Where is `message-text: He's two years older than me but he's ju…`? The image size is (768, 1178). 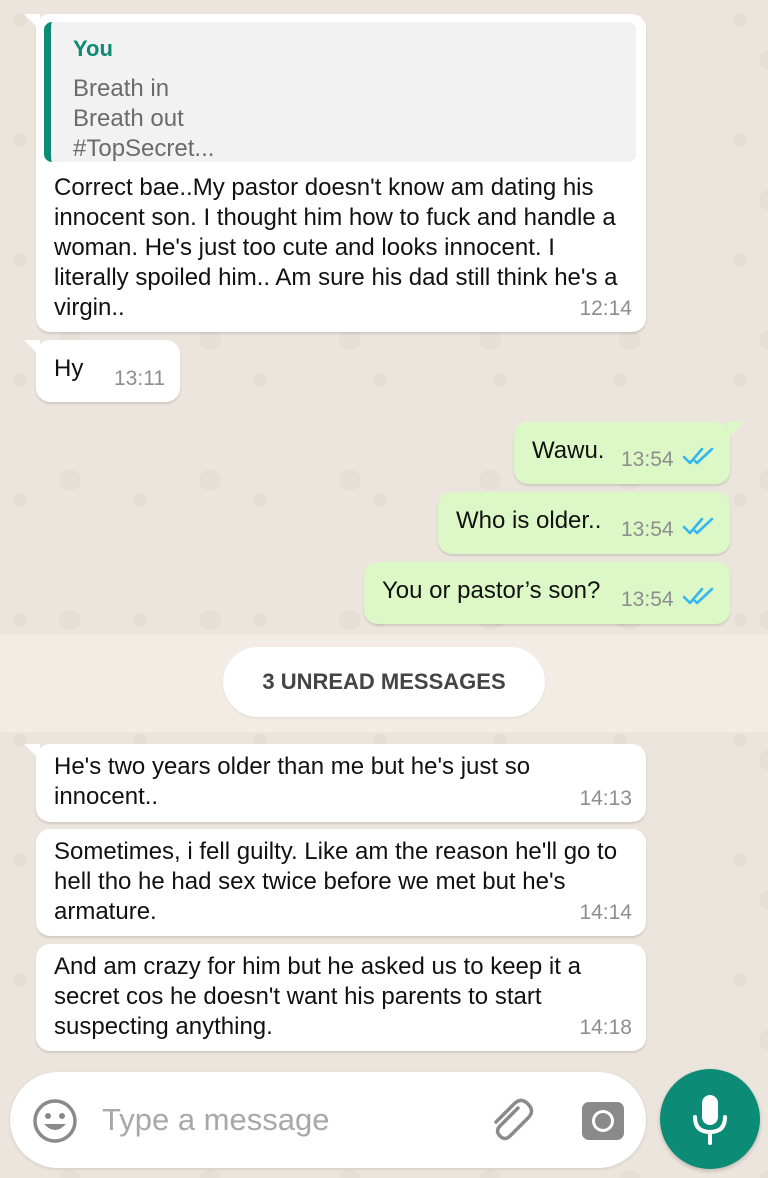
message-text: He's two years older than me but he's ju… is located at coordinates (292, 781).